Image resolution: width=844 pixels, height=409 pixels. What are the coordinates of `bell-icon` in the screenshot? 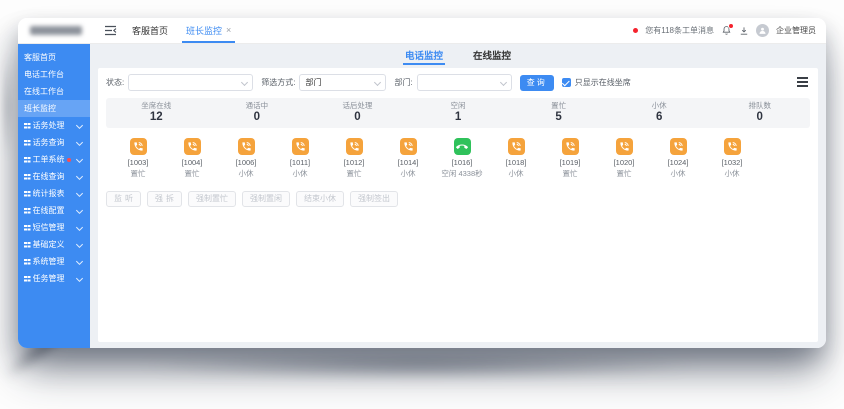 It's located at (727, 29).